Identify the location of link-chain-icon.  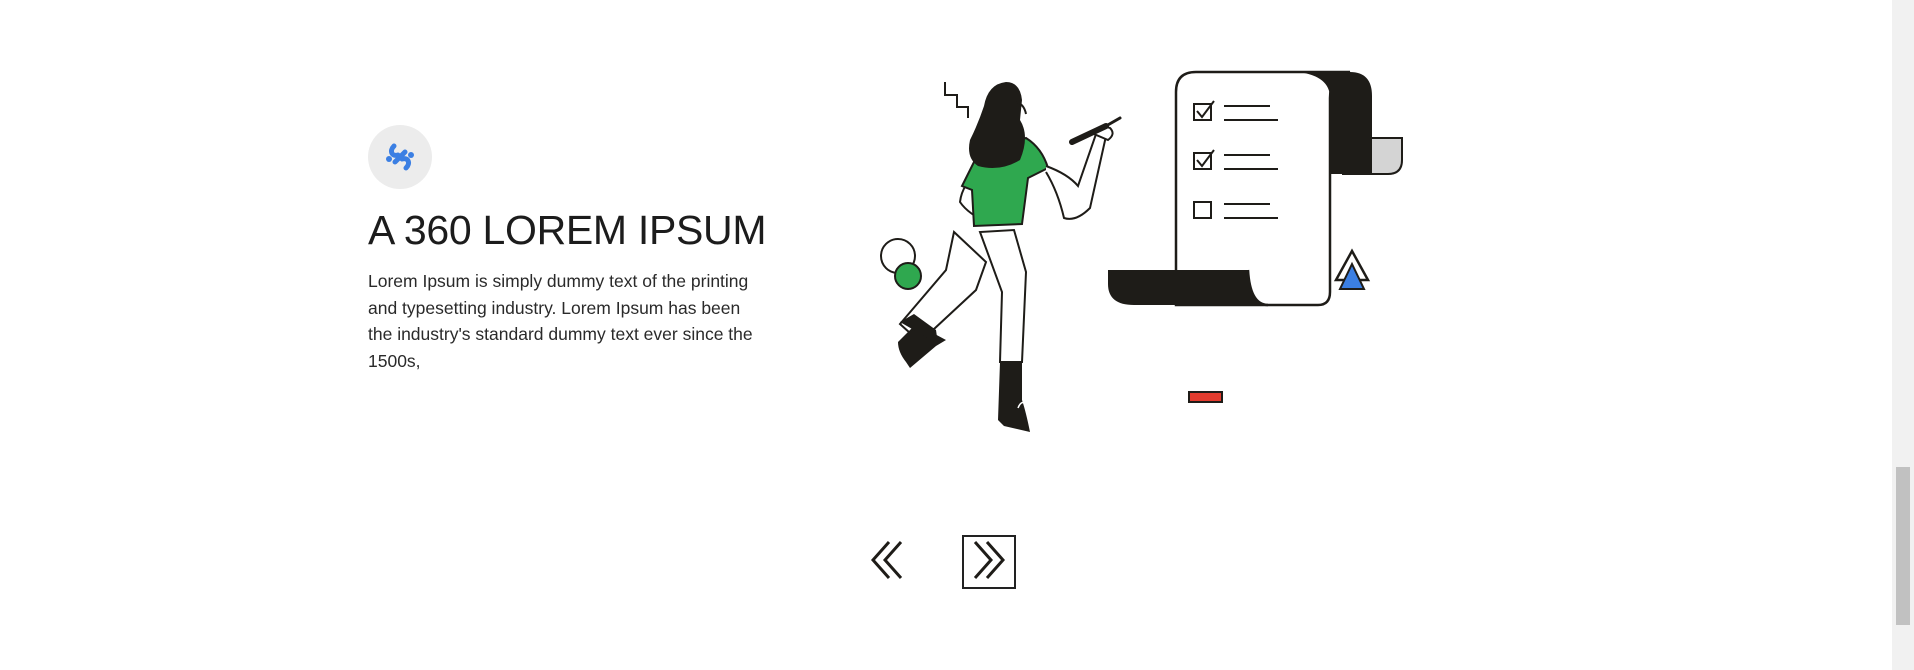
(400, 157).